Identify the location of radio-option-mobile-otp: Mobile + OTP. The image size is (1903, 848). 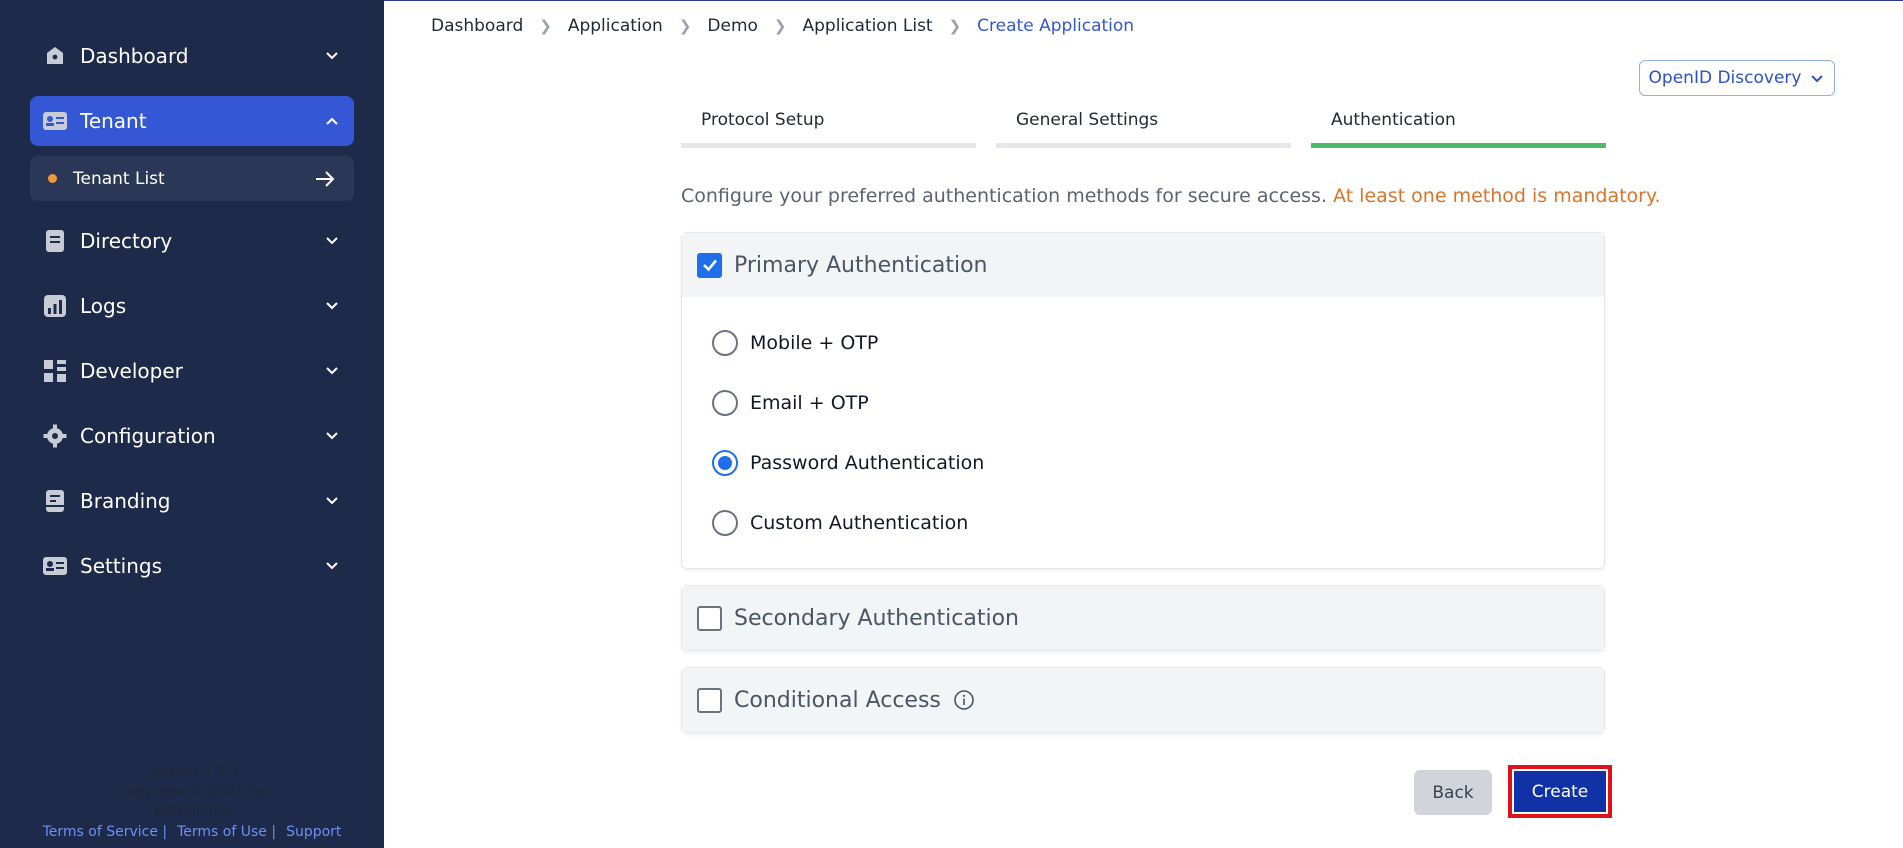
(795, 343).